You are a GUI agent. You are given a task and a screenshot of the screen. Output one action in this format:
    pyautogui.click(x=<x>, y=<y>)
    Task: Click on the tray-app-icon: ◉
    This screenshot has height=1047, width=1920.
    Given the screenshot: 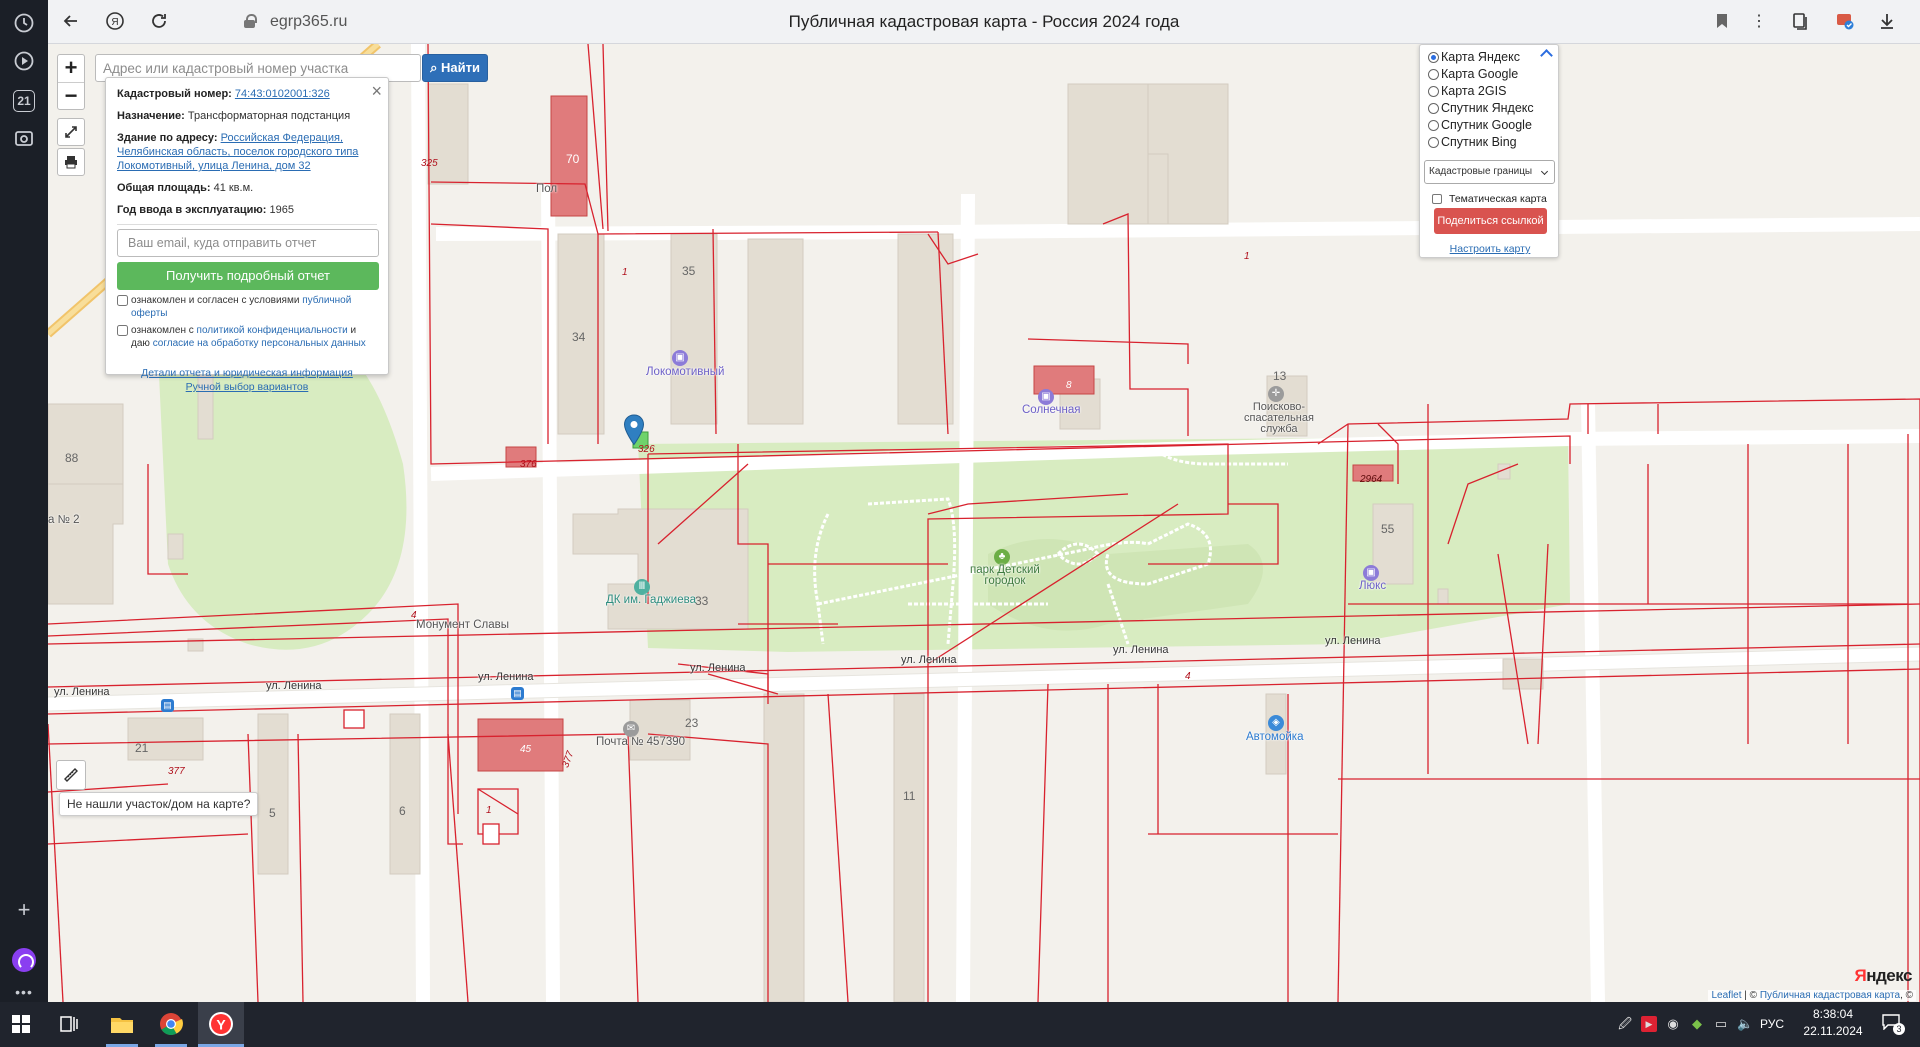 What is the action you would take?
    pyautogui.click(x=1673, y=1024)
    